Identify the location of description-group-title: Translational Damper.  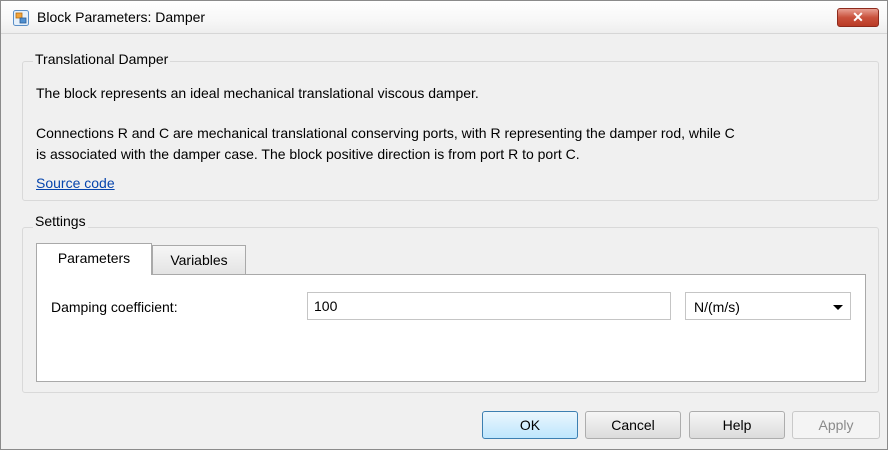
(102, 59).